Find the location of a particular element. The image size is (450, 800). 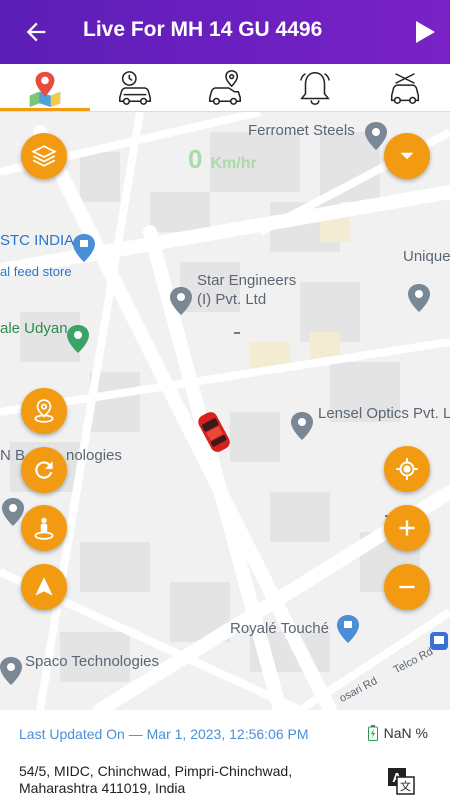

bell-icon is located at coordinates (315, 88).